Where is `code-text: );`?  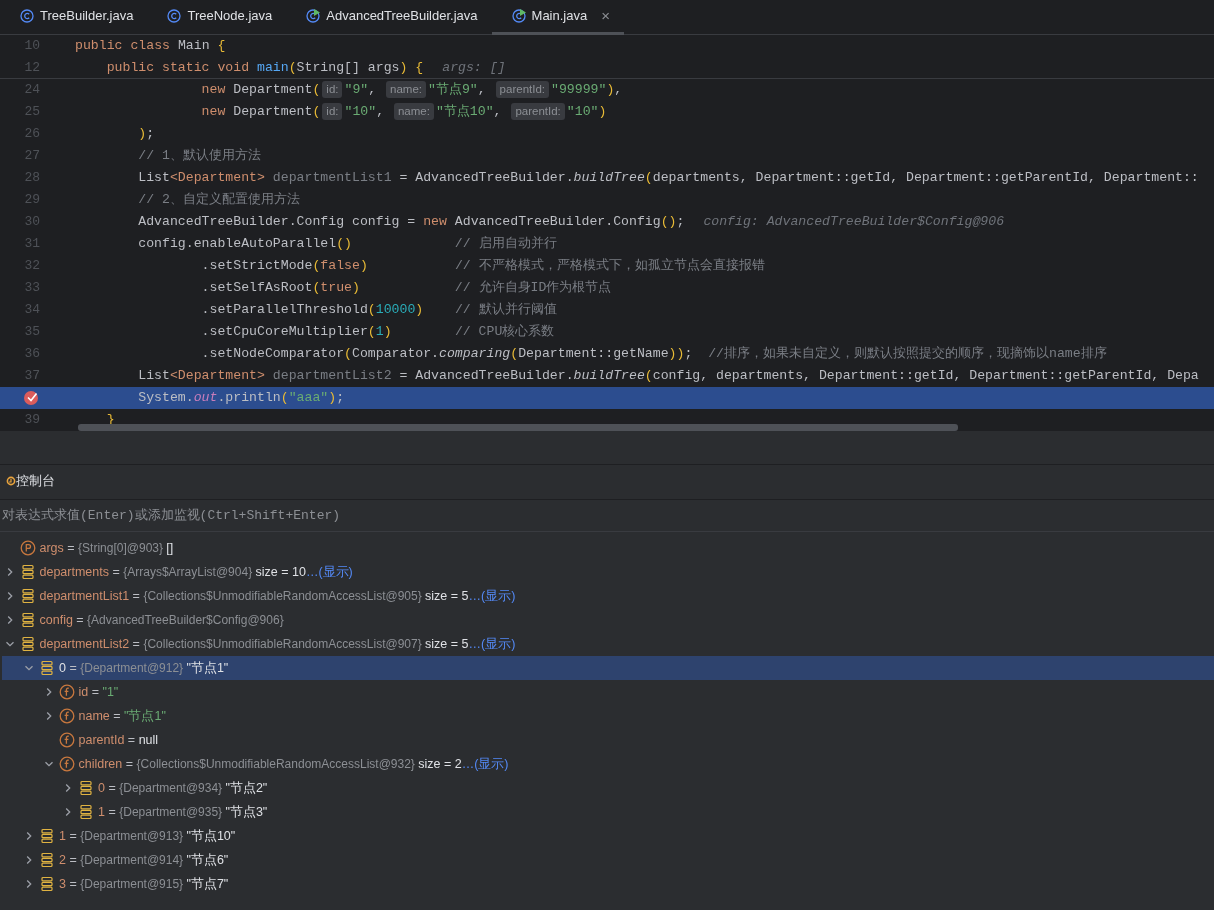 code-text: ); is located at coordinates (146, 134).